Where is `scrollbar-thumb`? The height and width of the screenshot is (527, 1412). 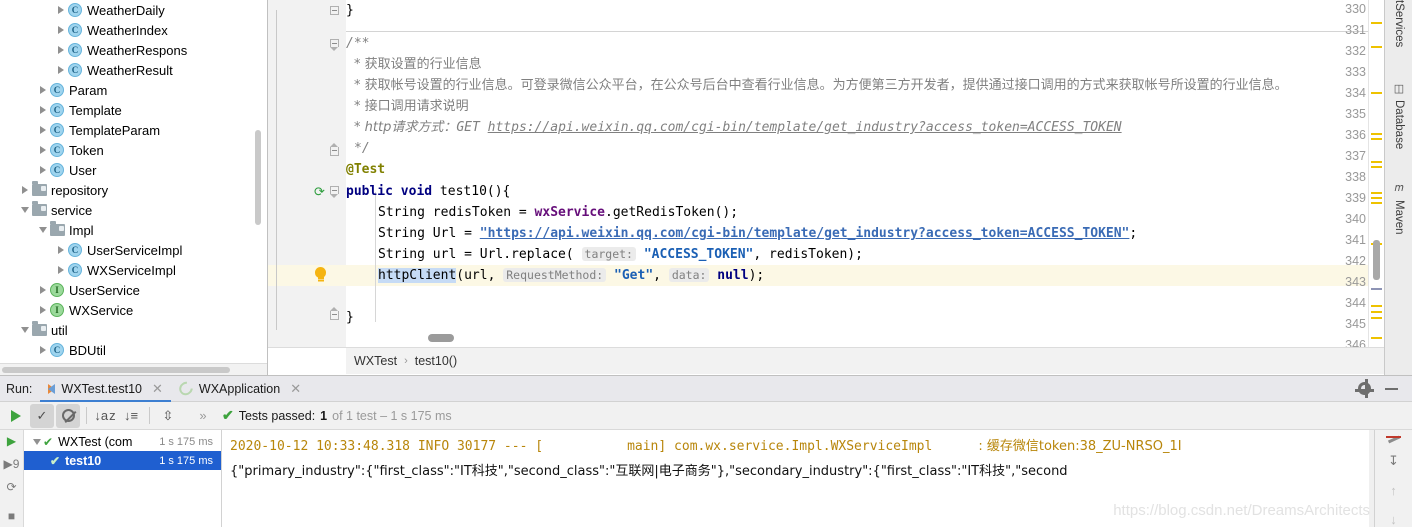 scrollbar-thumb is located at coordinates (116, 370).